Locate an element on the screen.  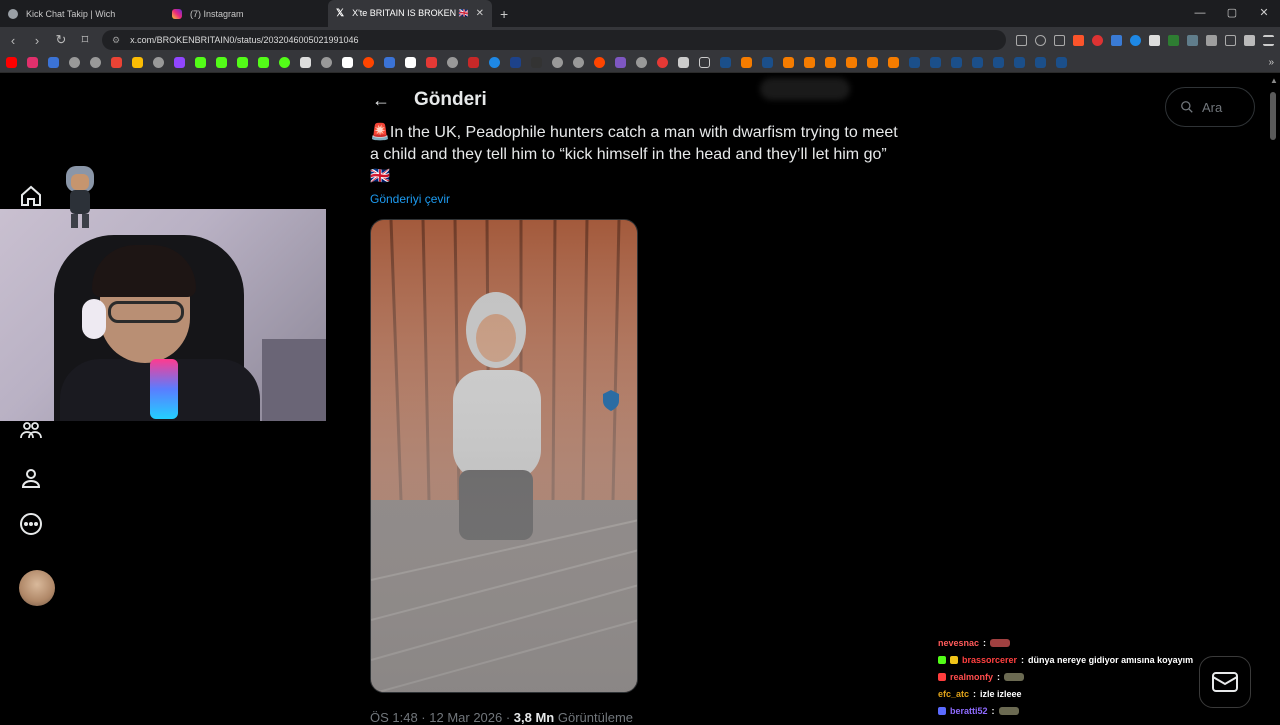
nba-bookmark-icon is located at coordinates (515, 62).